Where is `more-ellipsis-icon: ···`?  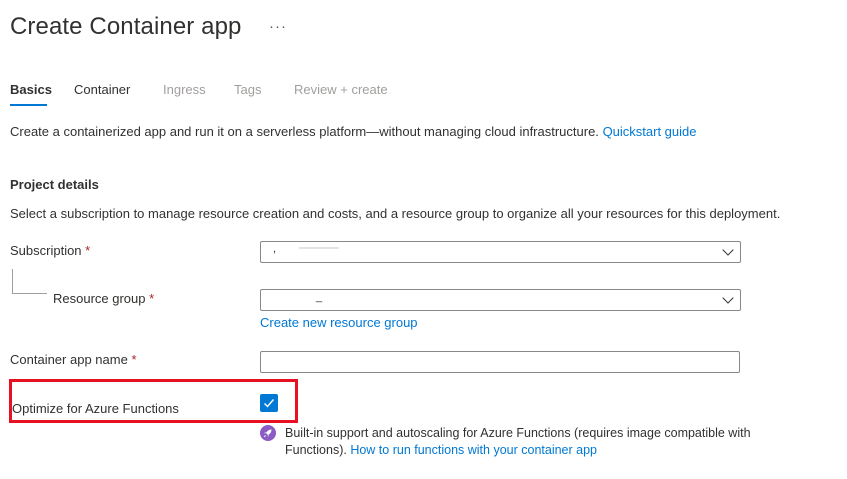
more-ellipsis-icon: ··· is located at coordinates (278, 26).